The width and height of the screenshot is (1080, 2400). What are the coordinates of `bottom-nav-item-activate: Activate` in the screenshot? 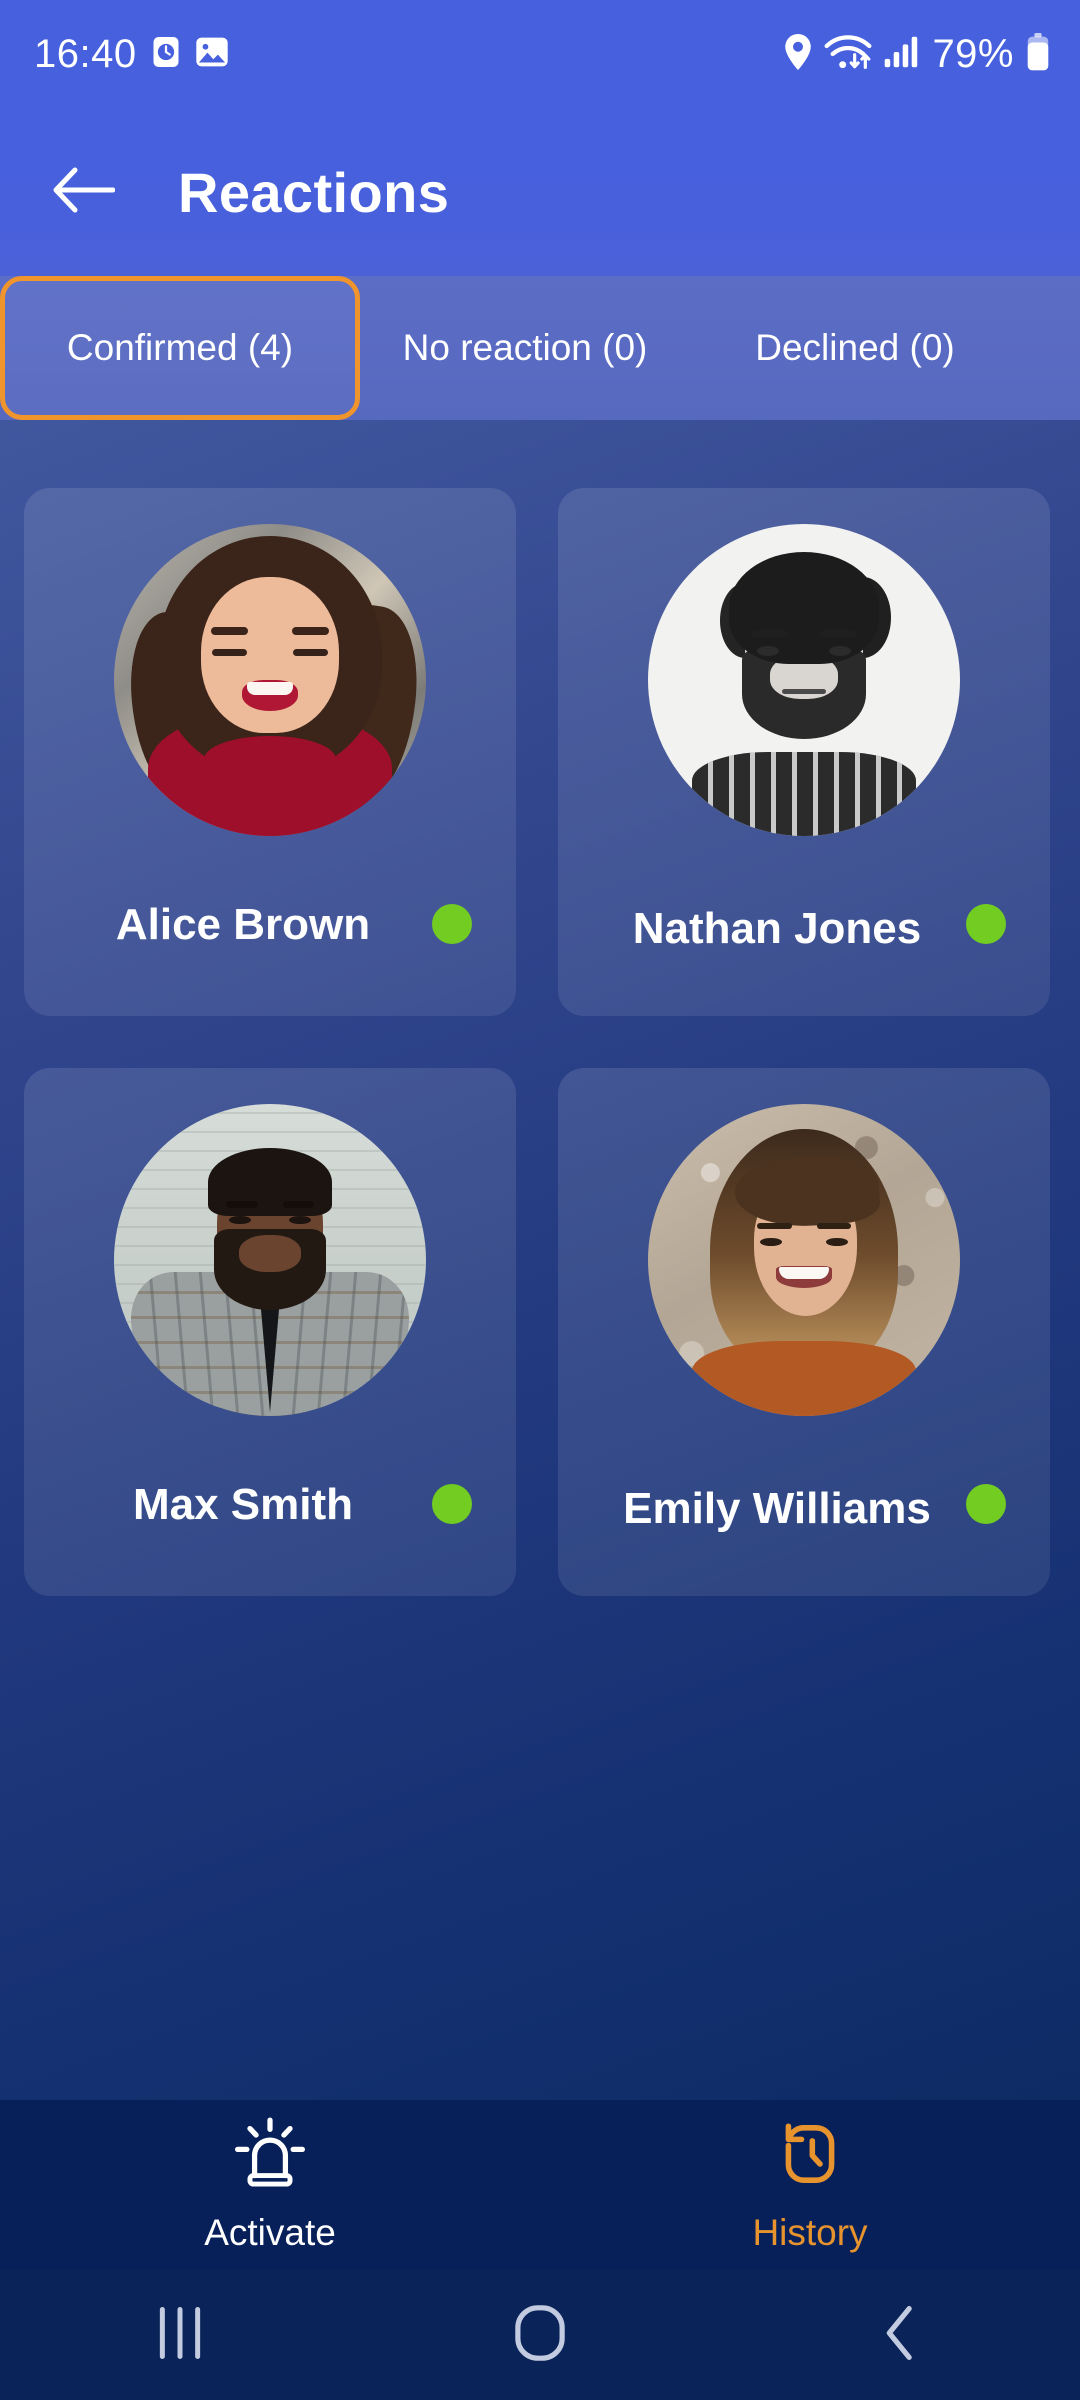 It's located at (270, 2185).